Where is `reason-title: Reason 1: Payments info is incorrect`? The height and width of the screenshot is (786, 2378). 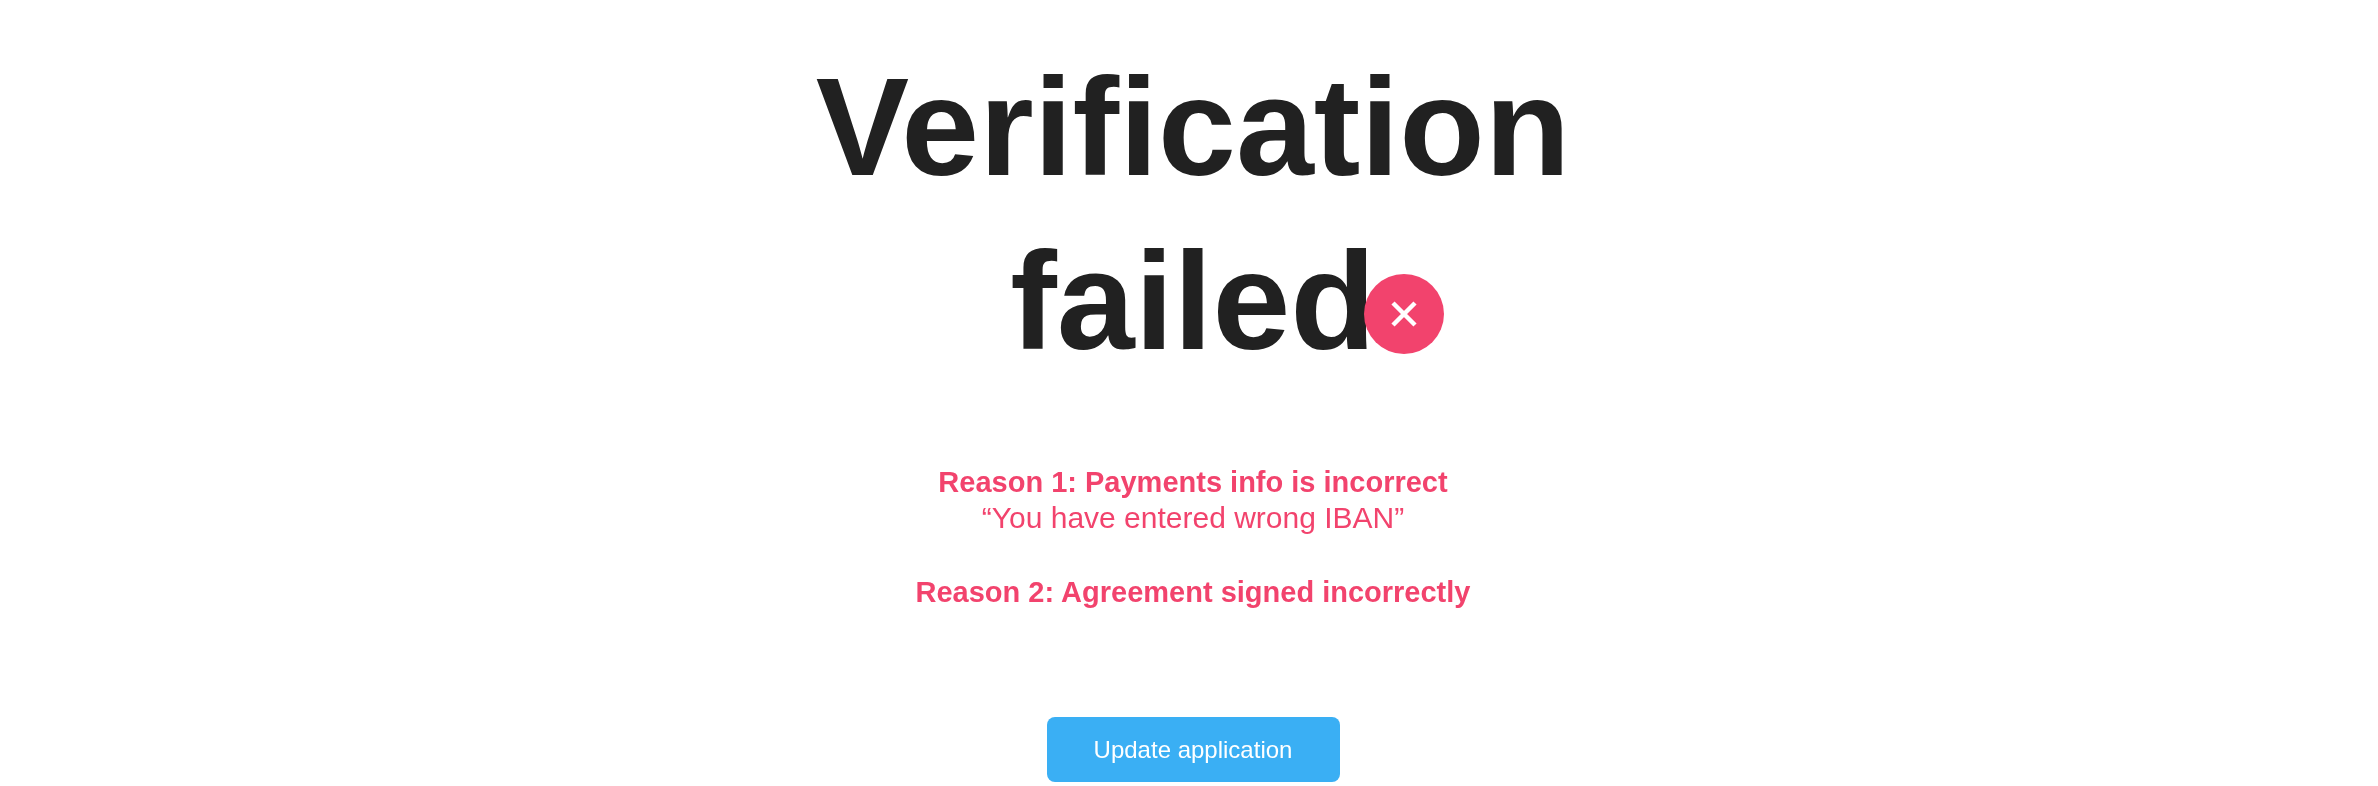
reason-title: Reason 1: Payments info is incorrect is located at coordinates (1193, 482).